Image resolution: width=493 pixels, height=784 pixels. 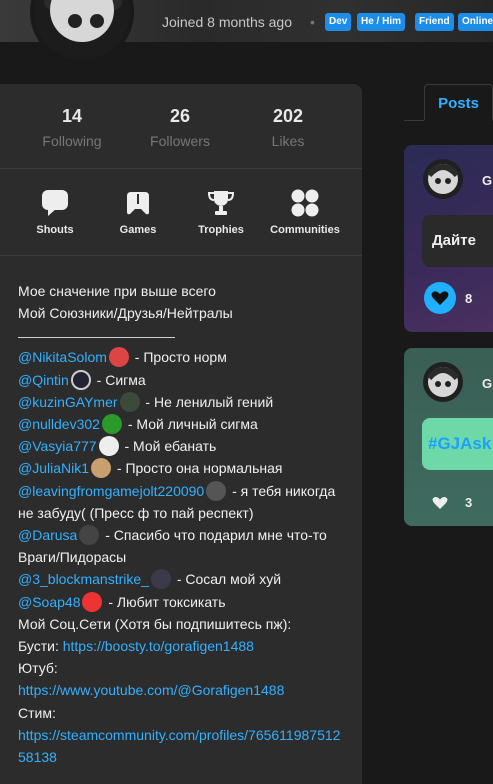 I want to click on boosty-row: Бусти: https://boosty.to/gorafigen1488, so click(x=183, y=646).